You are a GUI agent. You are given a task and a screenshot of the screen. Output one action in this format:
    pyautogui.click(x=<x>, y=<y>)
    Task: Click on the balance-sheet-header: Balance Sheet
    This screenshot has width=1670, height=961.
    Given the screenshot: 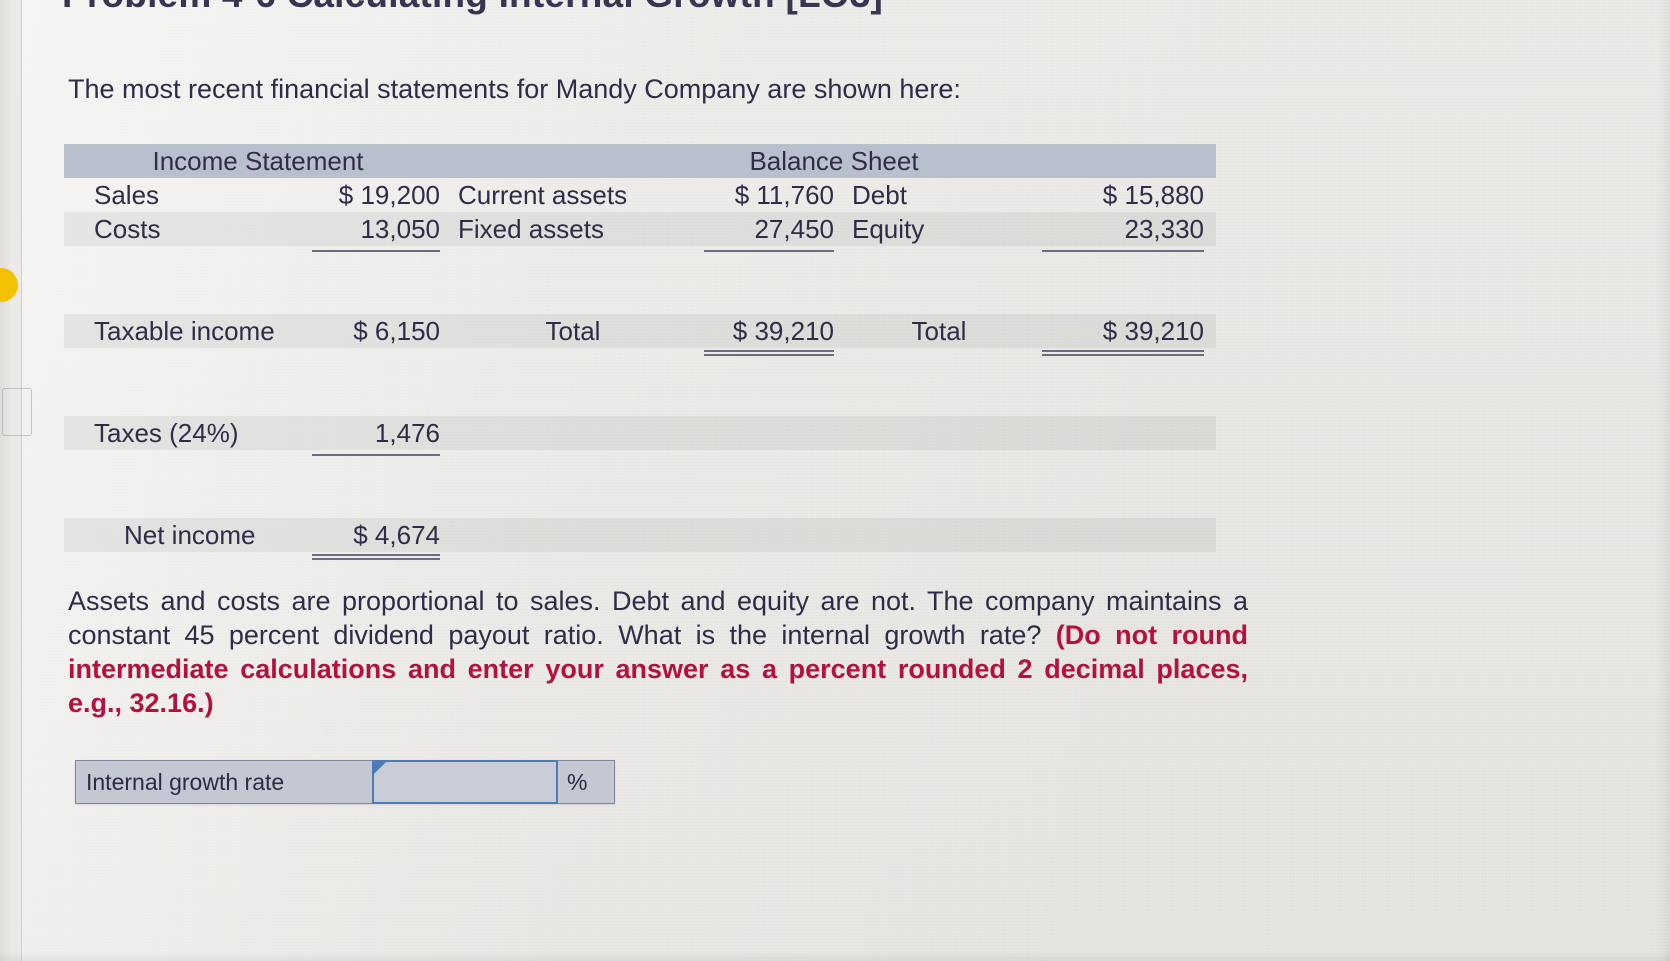 What is the action you would take?
    pyautogui.click(x=834, y=161)
    